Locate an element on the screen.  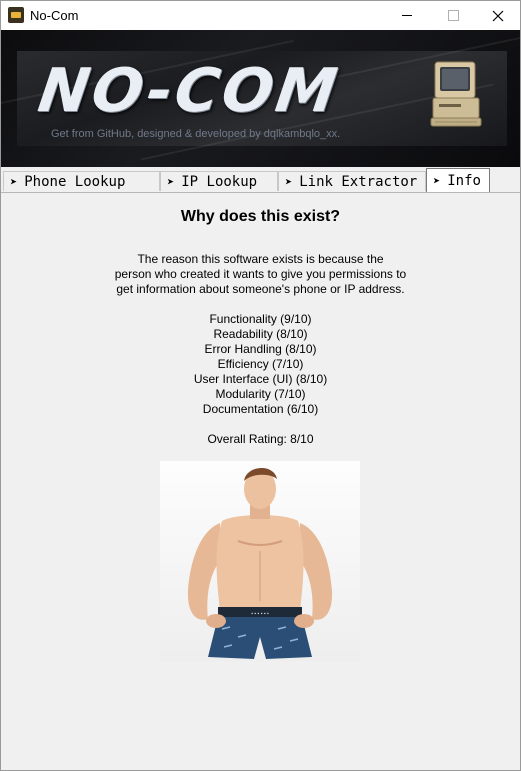
tab-label: Link Extractor is located at coordinates (358, 181).